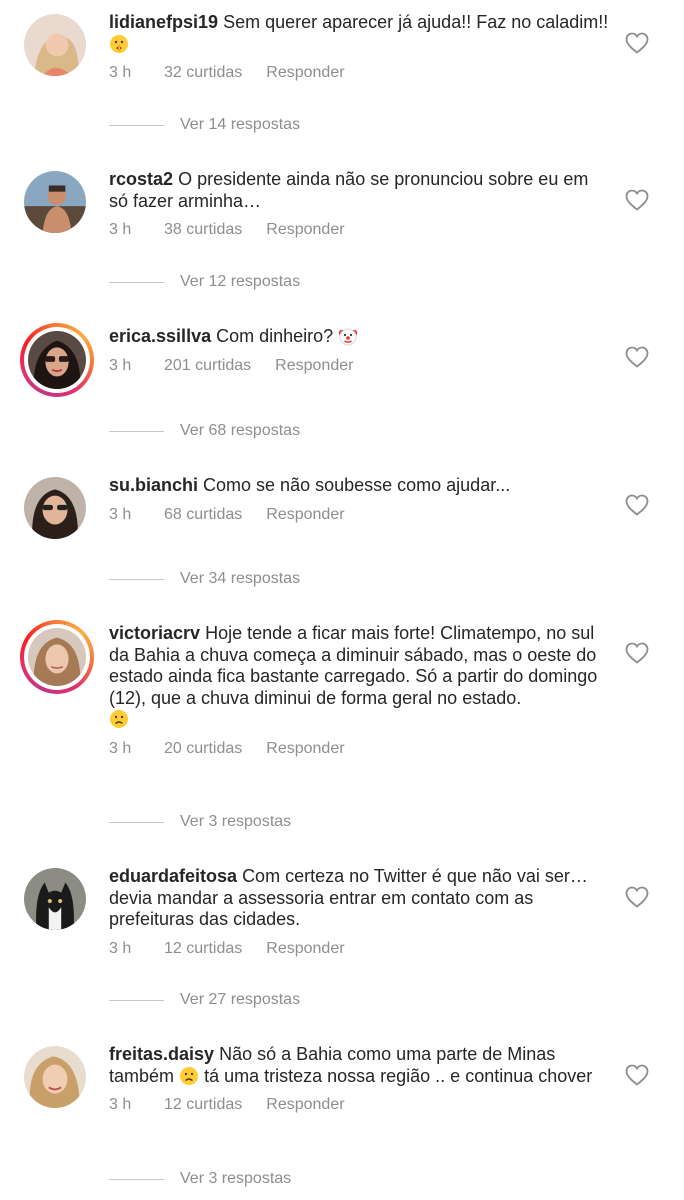 This screenshot has height=1200, width=684. I want to click on comment-username: lidianefpsi19, so click(163, 22).